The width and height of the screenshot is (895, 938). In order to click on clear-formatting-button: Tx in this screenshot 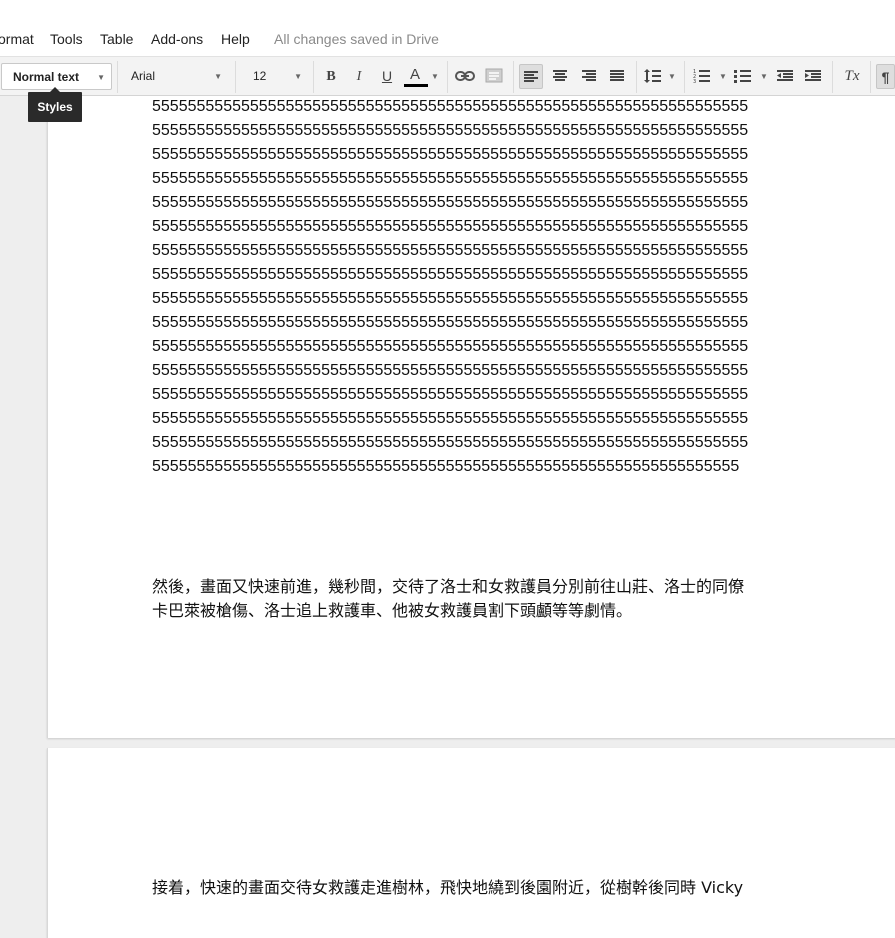, I will do `click(852, 76)`.